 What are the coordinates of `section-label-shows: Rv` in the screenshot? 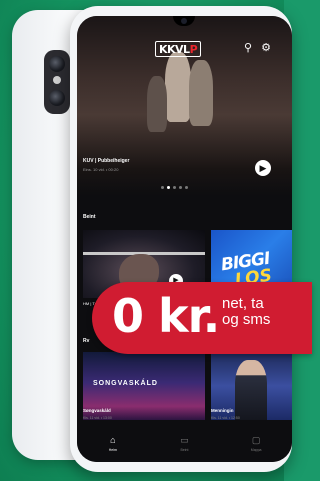 It's located at (86, 341).